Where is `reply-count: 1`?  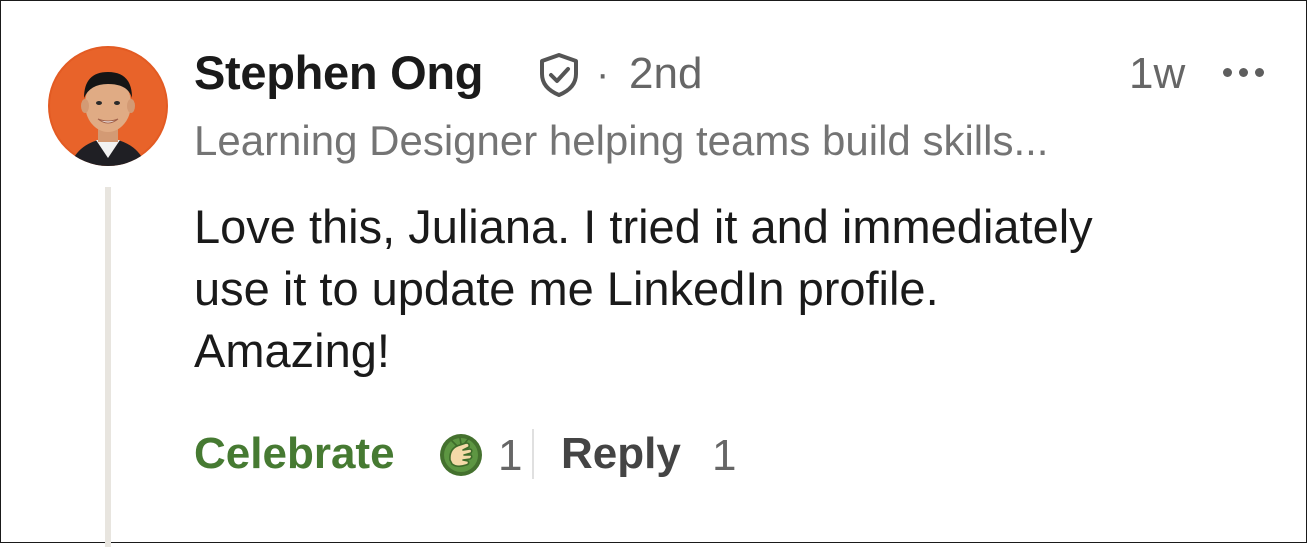
reply-count: 1 is located at coordinates (724, 456).